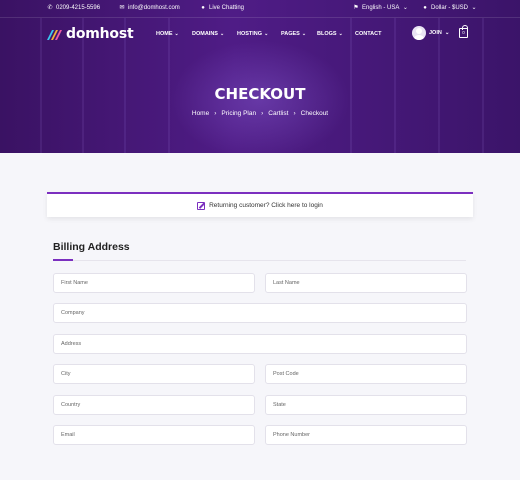 This screenshot has width=520, height=480. I want to click on nav-item-pages: PAGES ⌄, so click(293, 34).